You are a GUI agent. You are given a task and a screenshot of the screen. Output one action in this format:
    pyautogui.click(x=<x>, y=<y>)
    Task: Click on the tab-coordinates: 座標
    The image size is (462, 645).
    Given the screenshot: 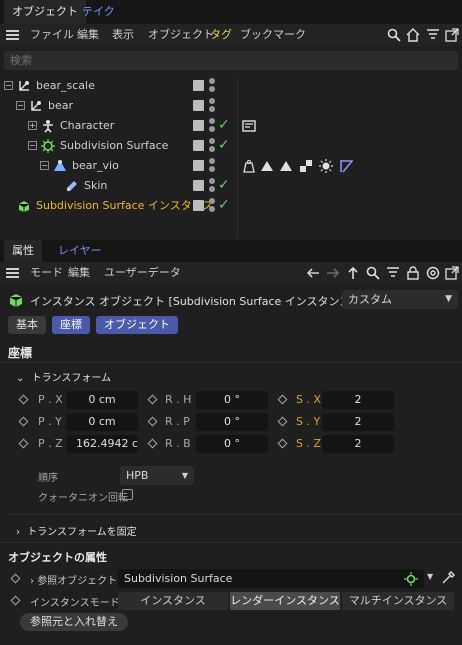 What is the action you would take?
    pyautogui.click(x=71, y=325)
    